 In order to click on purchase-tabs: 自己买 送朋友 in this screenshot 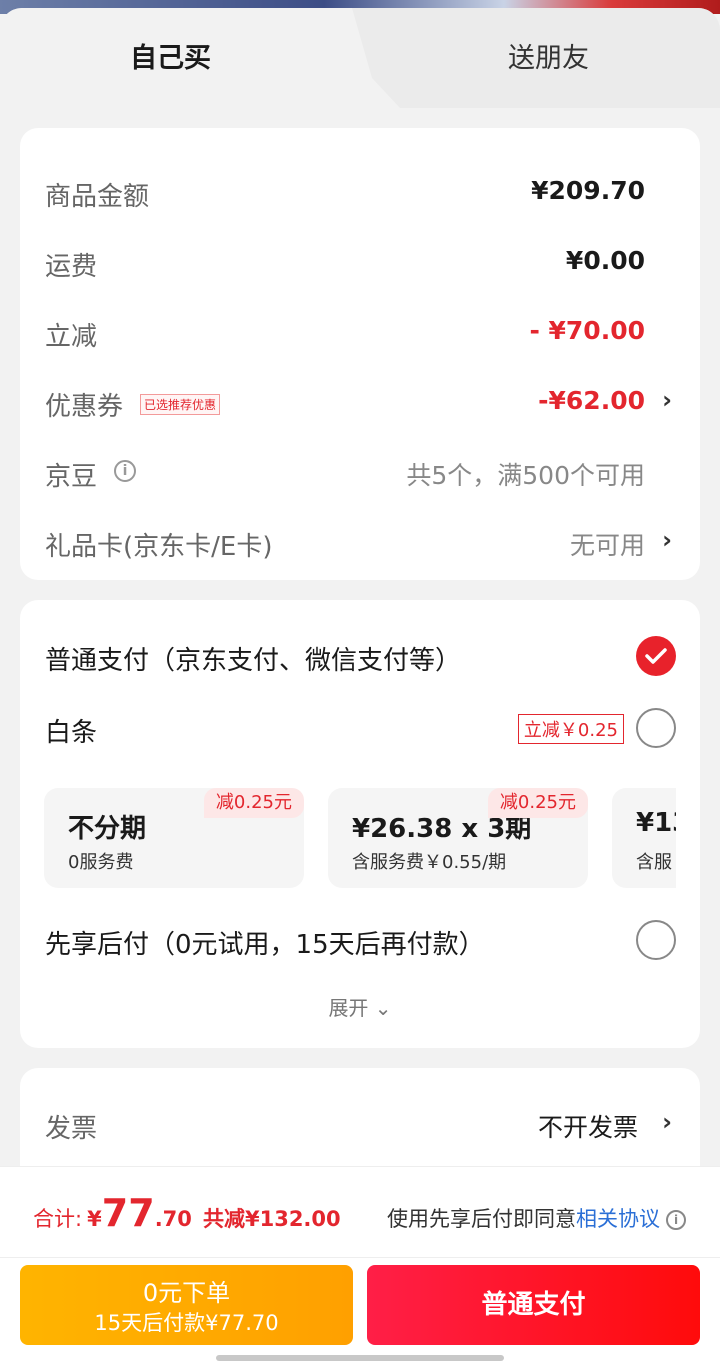, I will do `click(360, 63)`.